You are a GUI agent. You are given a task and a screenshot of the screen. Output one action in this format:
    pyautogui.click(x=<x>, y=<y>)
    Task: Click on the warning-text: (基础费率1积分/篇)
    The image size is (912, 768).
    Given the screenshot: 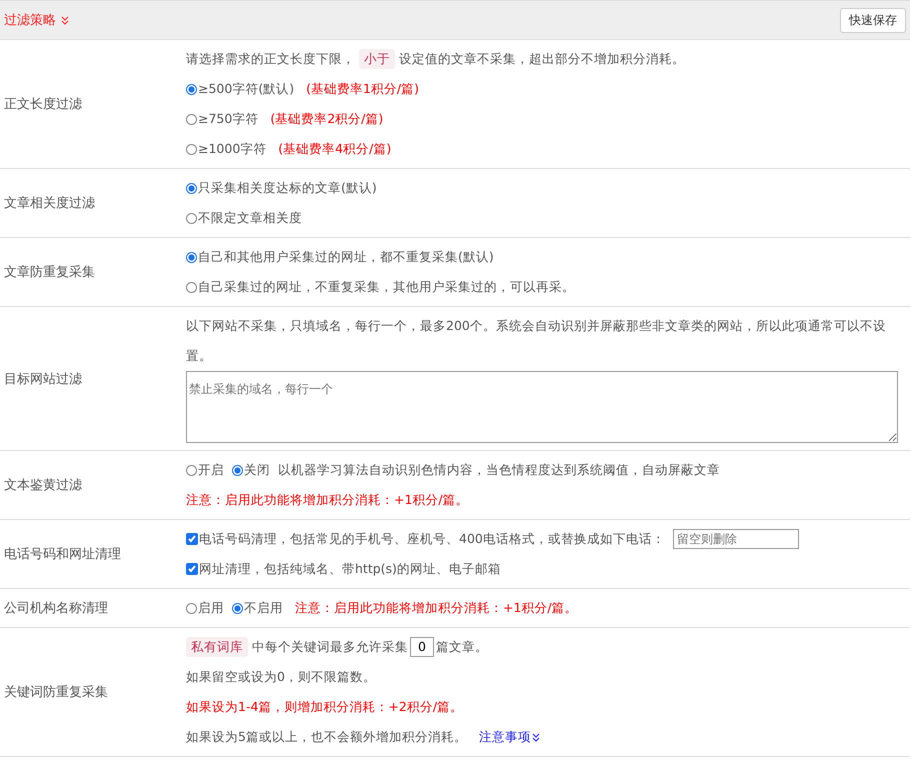 What is the action you would take?
    pyautogui.click(x=363, y=89)
    